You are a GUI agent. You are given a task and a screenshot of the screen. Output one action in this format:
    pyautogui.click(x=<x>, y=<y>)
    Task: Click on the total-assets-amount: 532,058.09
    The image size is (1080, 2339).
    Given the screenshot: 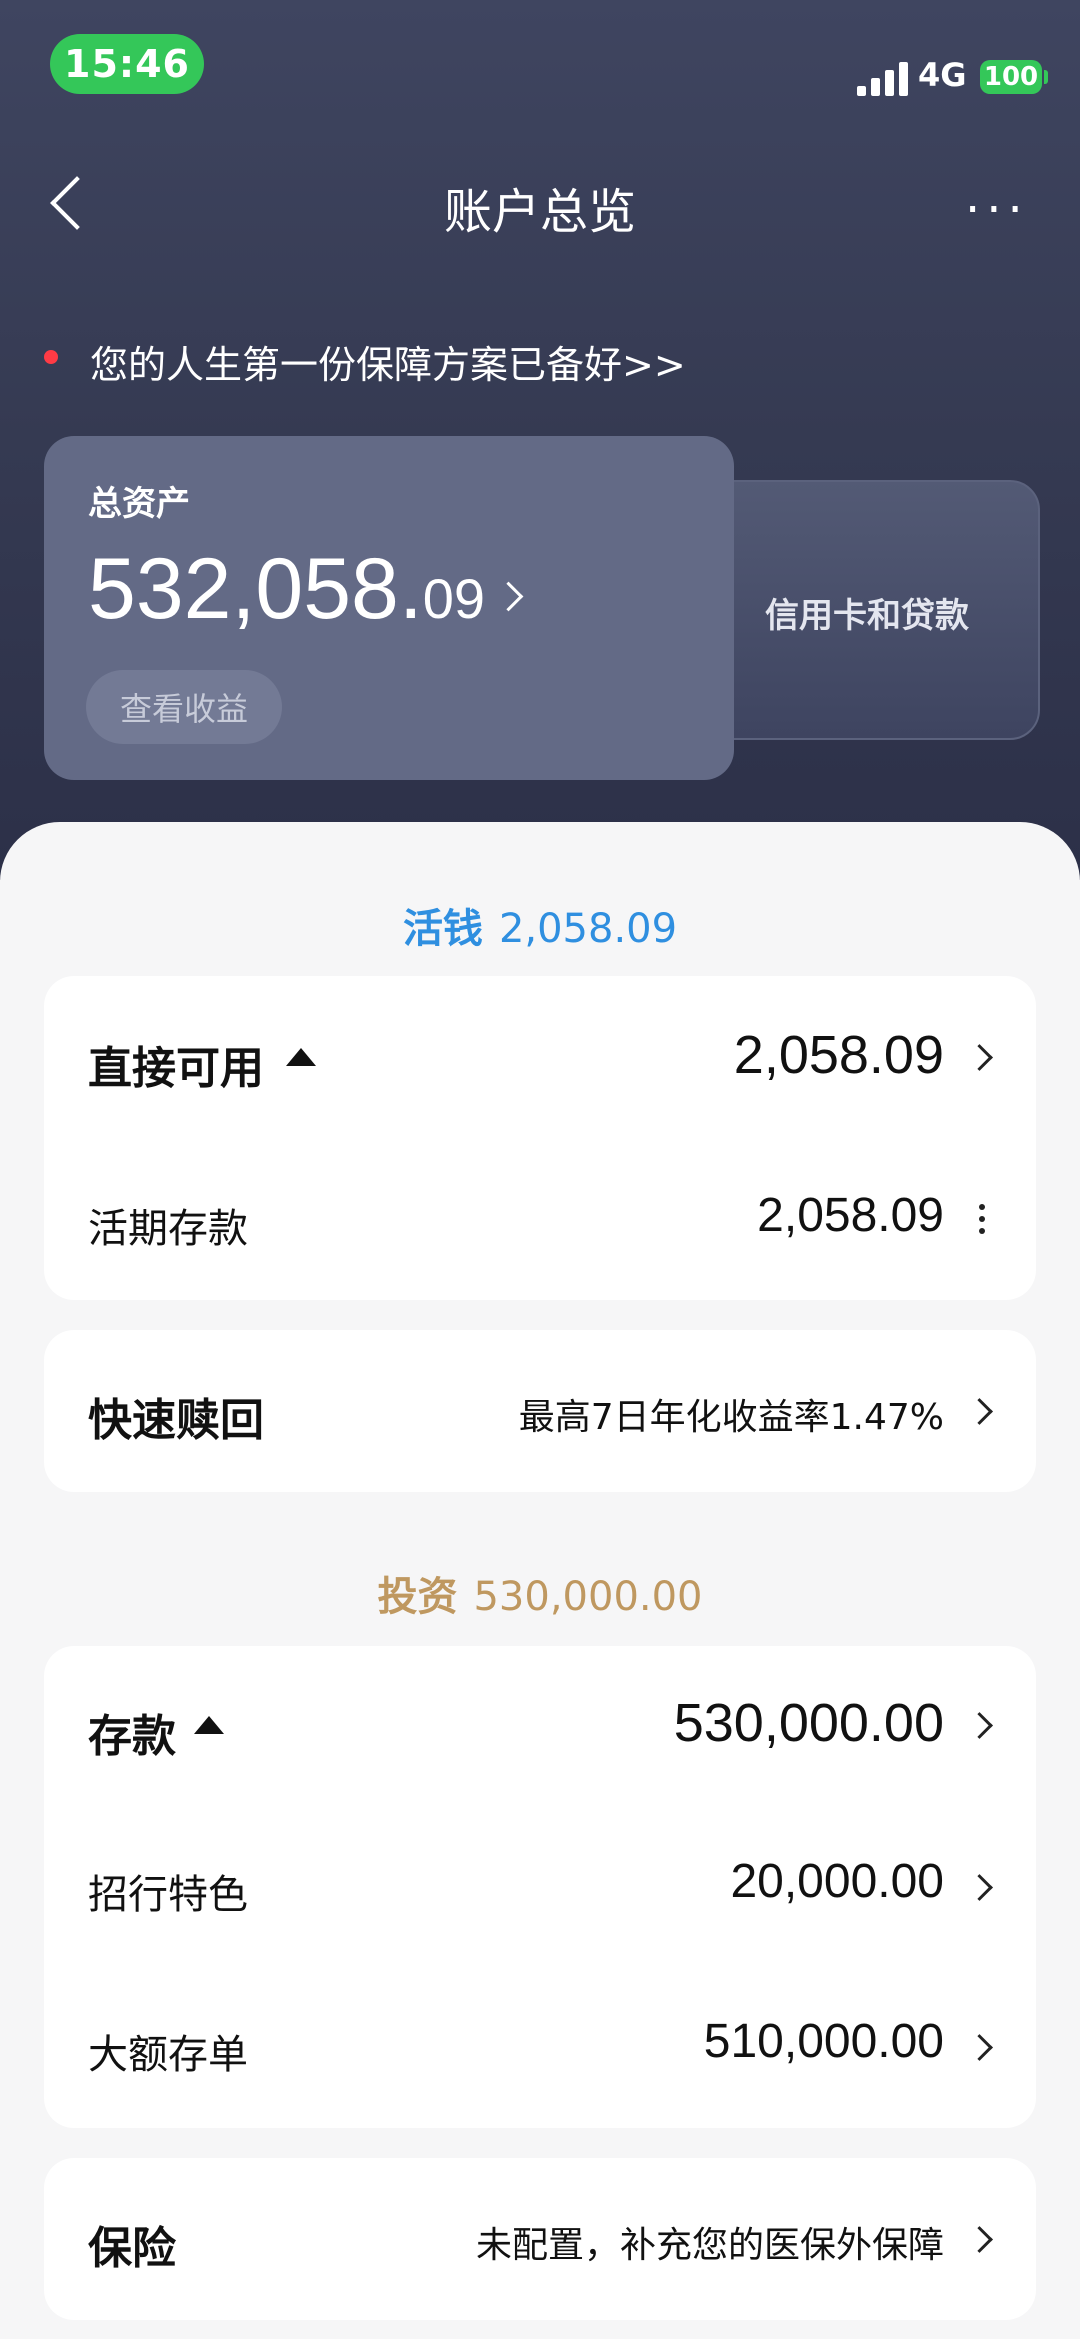 What is the action you would take?
    pyautogui.click(x=286, y=589)
    